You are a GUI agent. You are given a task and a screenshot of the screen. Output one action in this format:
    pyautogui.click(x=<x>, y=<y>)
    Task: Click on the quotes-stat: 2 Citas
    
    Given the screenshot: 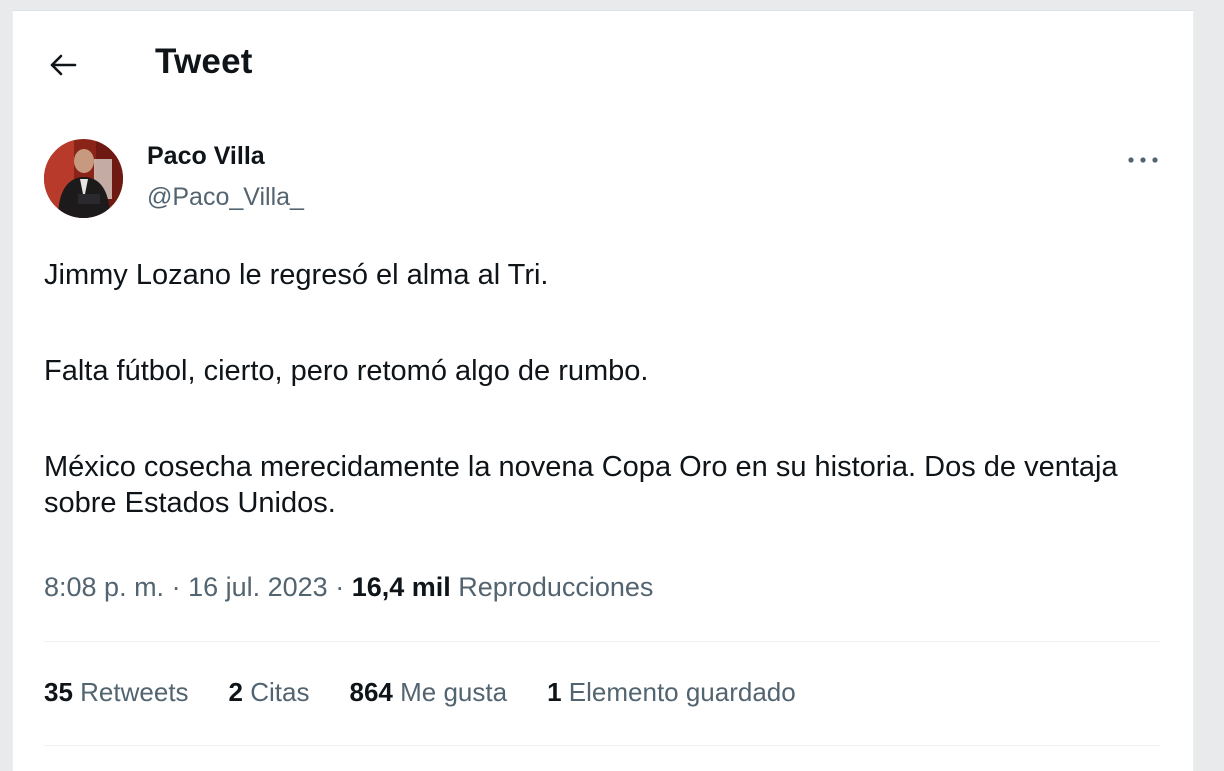 What is the action you would take?
    pyautogui.click(x=269, y=692)
    